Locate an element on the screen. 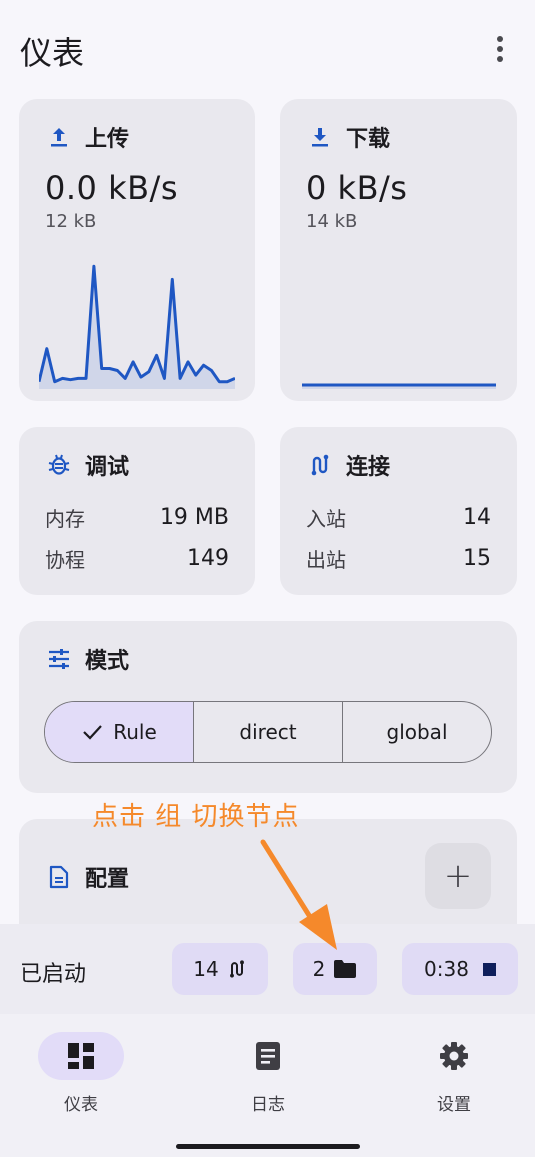 The height and width of the screenshot is (1157, 535). nav-dashboard: 仪表 is located at coordinates (81, 1073).